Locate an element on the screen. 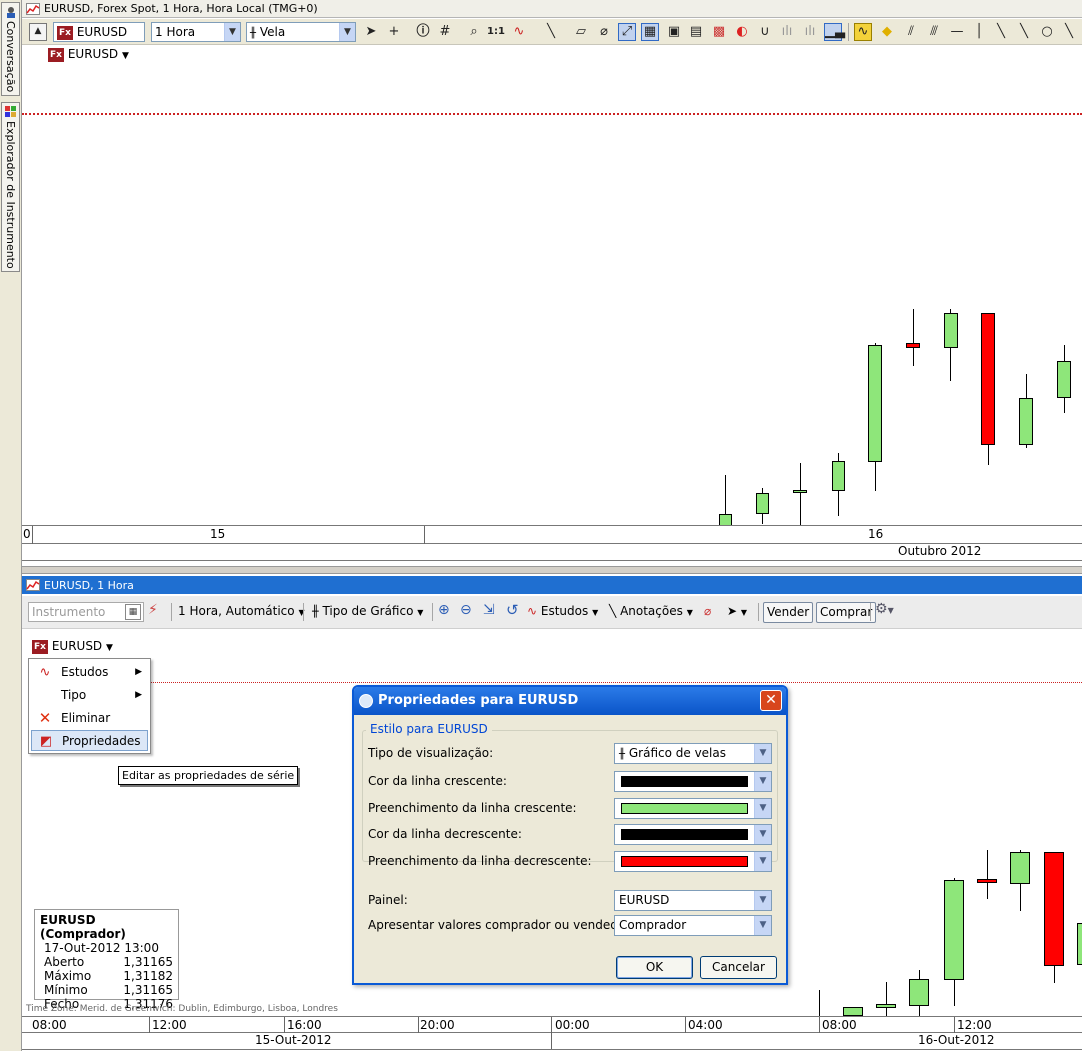  time-label: 16:00 is located at coordinates (304, 1025).